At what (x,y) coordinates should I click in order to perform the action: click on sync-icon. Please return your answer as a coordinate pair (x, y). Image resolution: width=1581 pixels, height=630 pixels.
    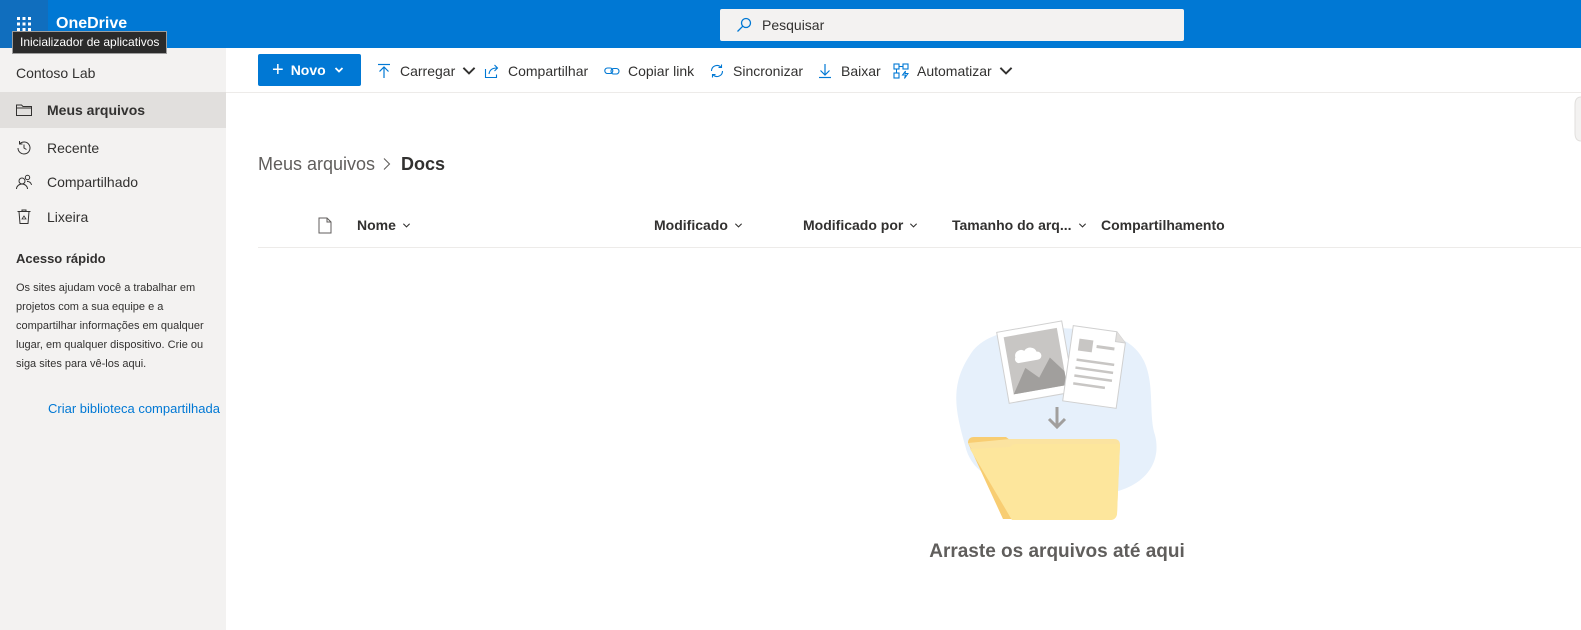
    Looking at the image, I should click on (717, 71).